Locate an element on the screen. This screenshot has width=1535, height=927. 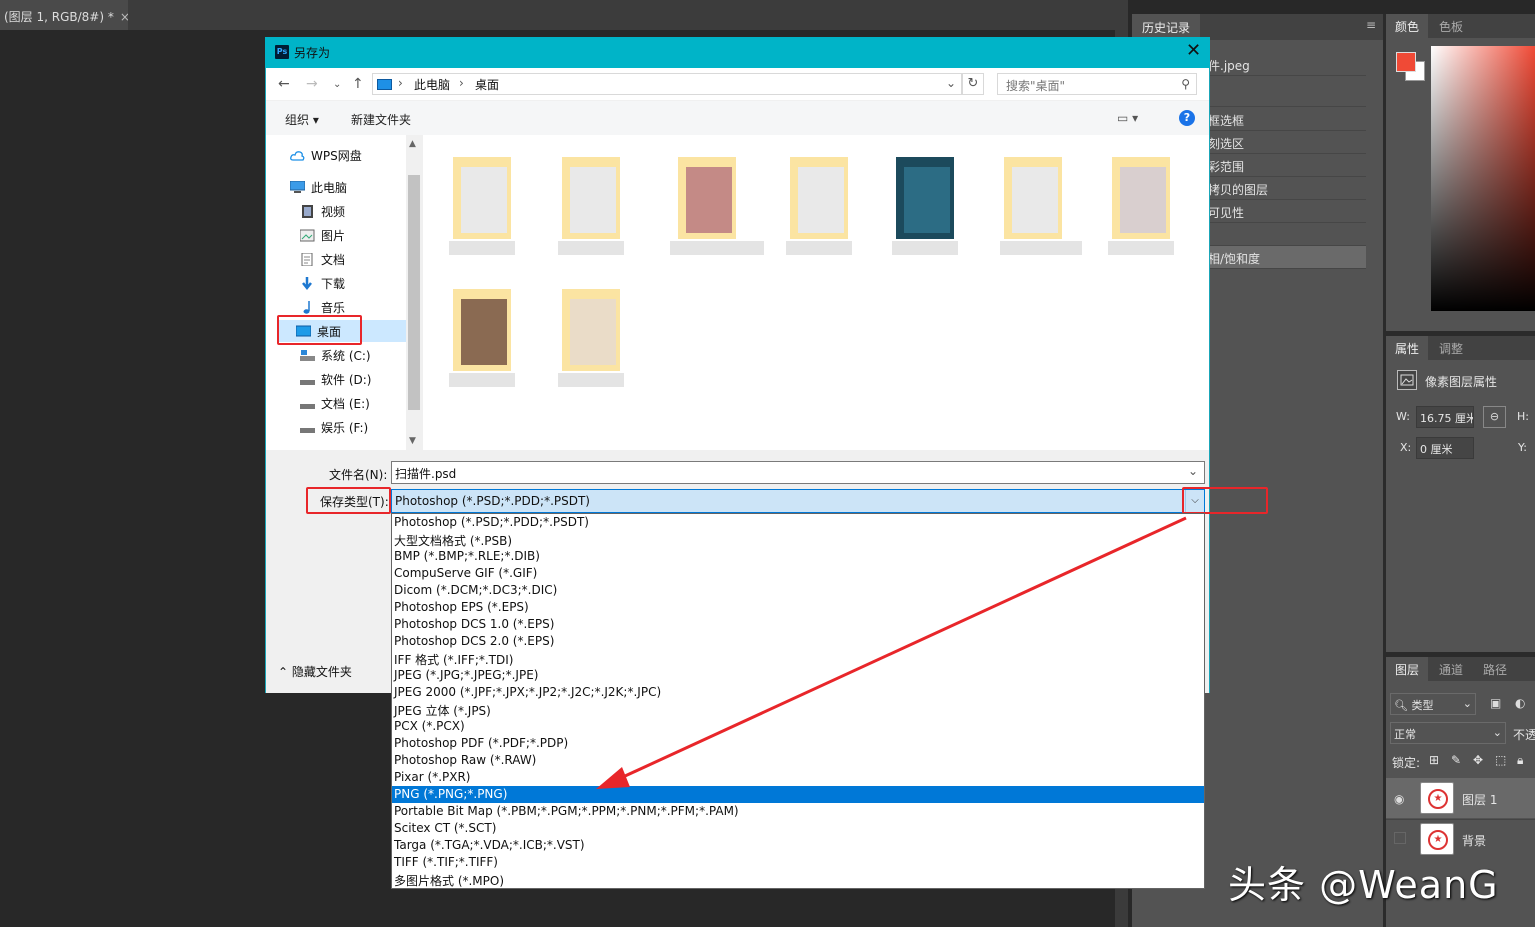
scrollbar-thumb is located at coordinates (414, 292).